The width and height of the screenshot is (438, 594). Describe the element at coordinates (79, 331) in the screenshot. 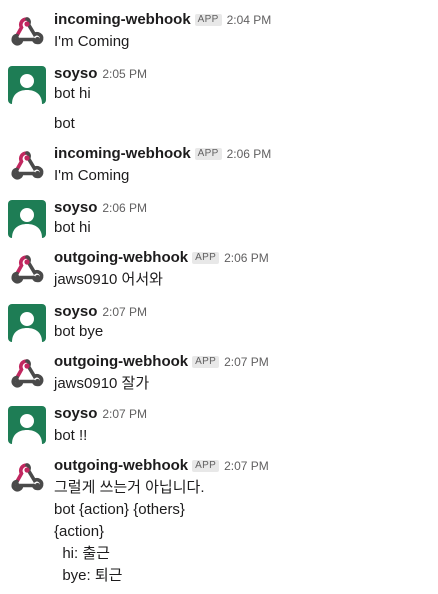

I see `message-text: bot bye` at that location.